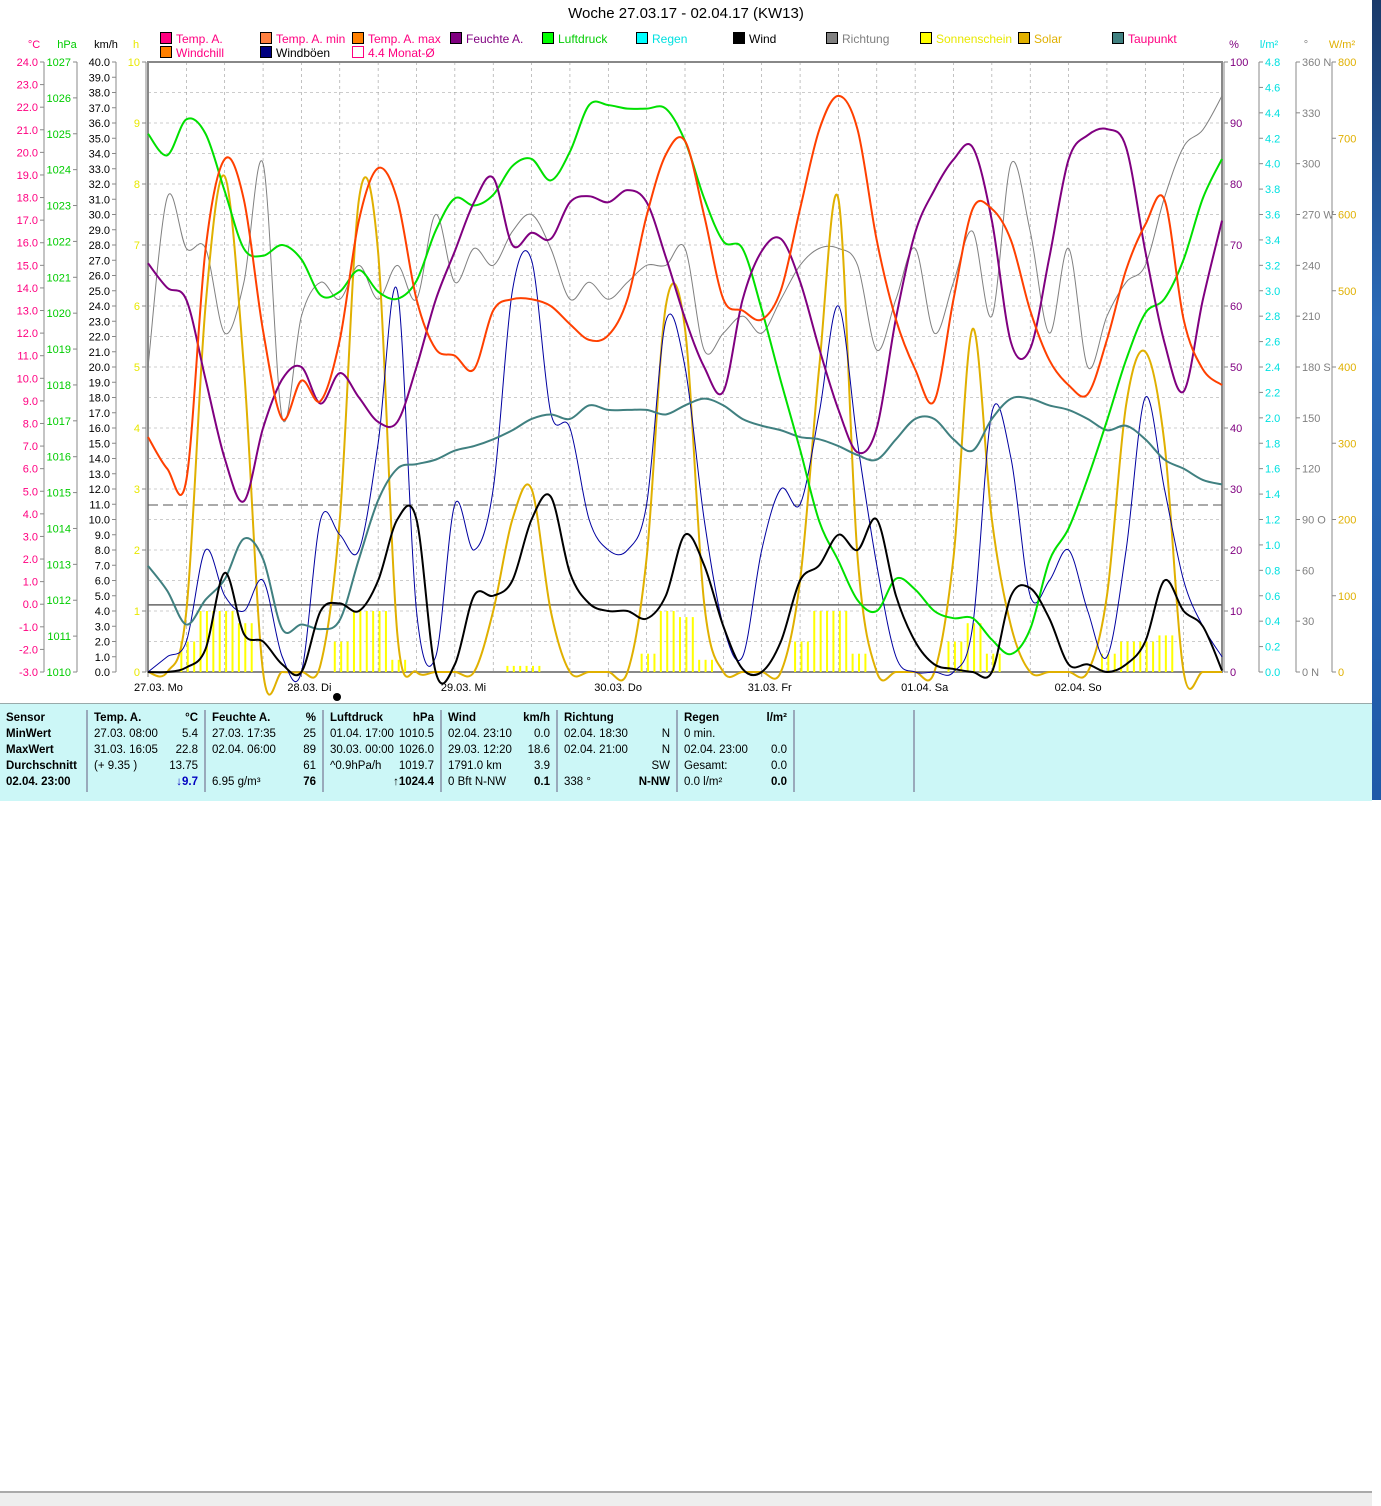 Image resolution: width=1381 pixels, height=1506 pixels. Describe the element at coordinates (30, 583) in the screenshot. I see `temp-tick-label: 1.0` at that location.